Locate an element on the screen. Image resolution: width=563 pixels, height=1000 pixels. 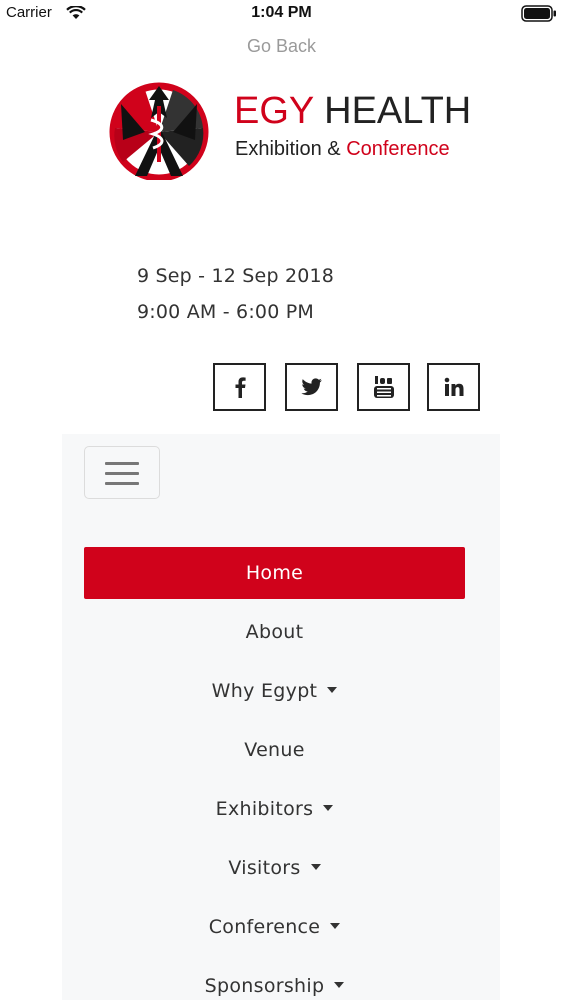
event-dates: 9 Sep - 12 Sep 2018 is located at coordinates (236, 276).